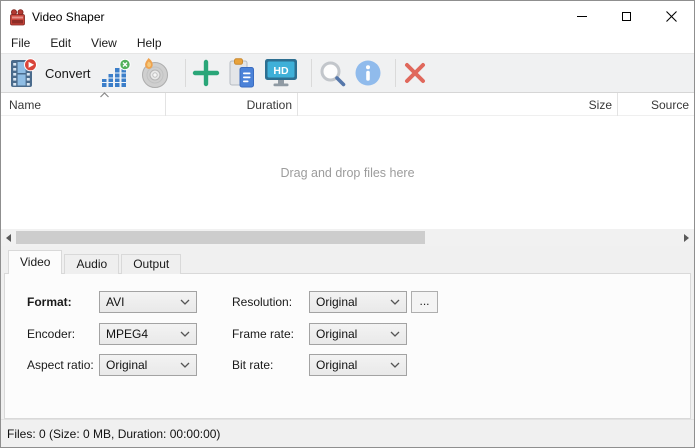 Image resolution: width=695 pixels, height=448 pixels. I want to click on tab-video: Video, so click(35, 262).